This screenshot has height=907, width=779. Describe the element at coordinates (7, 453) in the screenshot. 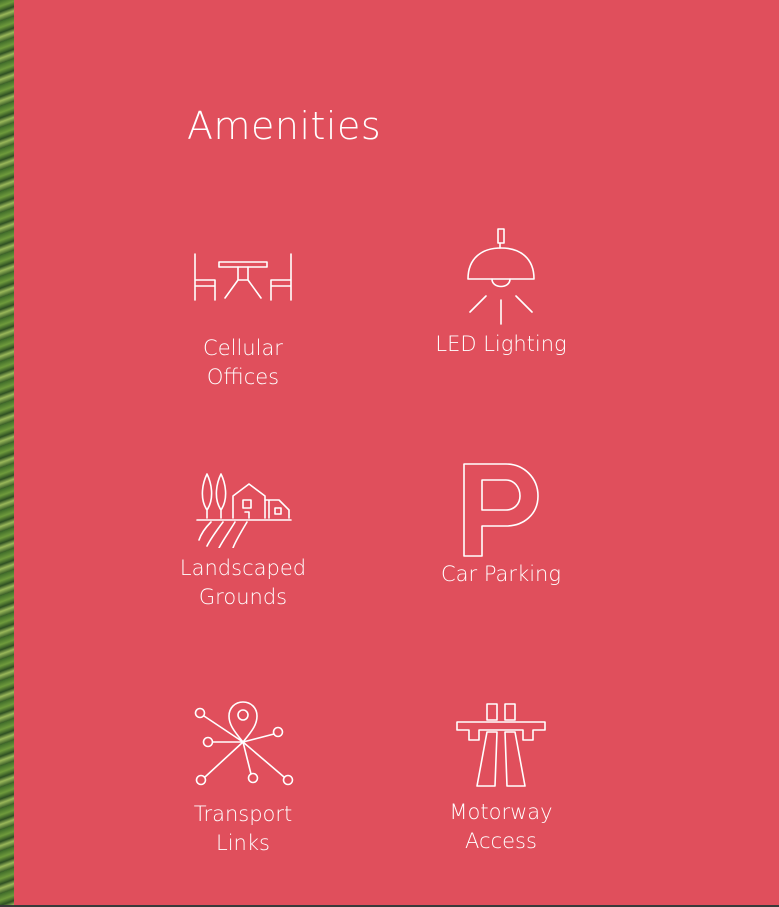

I see `foliage-image-strip` at that location.